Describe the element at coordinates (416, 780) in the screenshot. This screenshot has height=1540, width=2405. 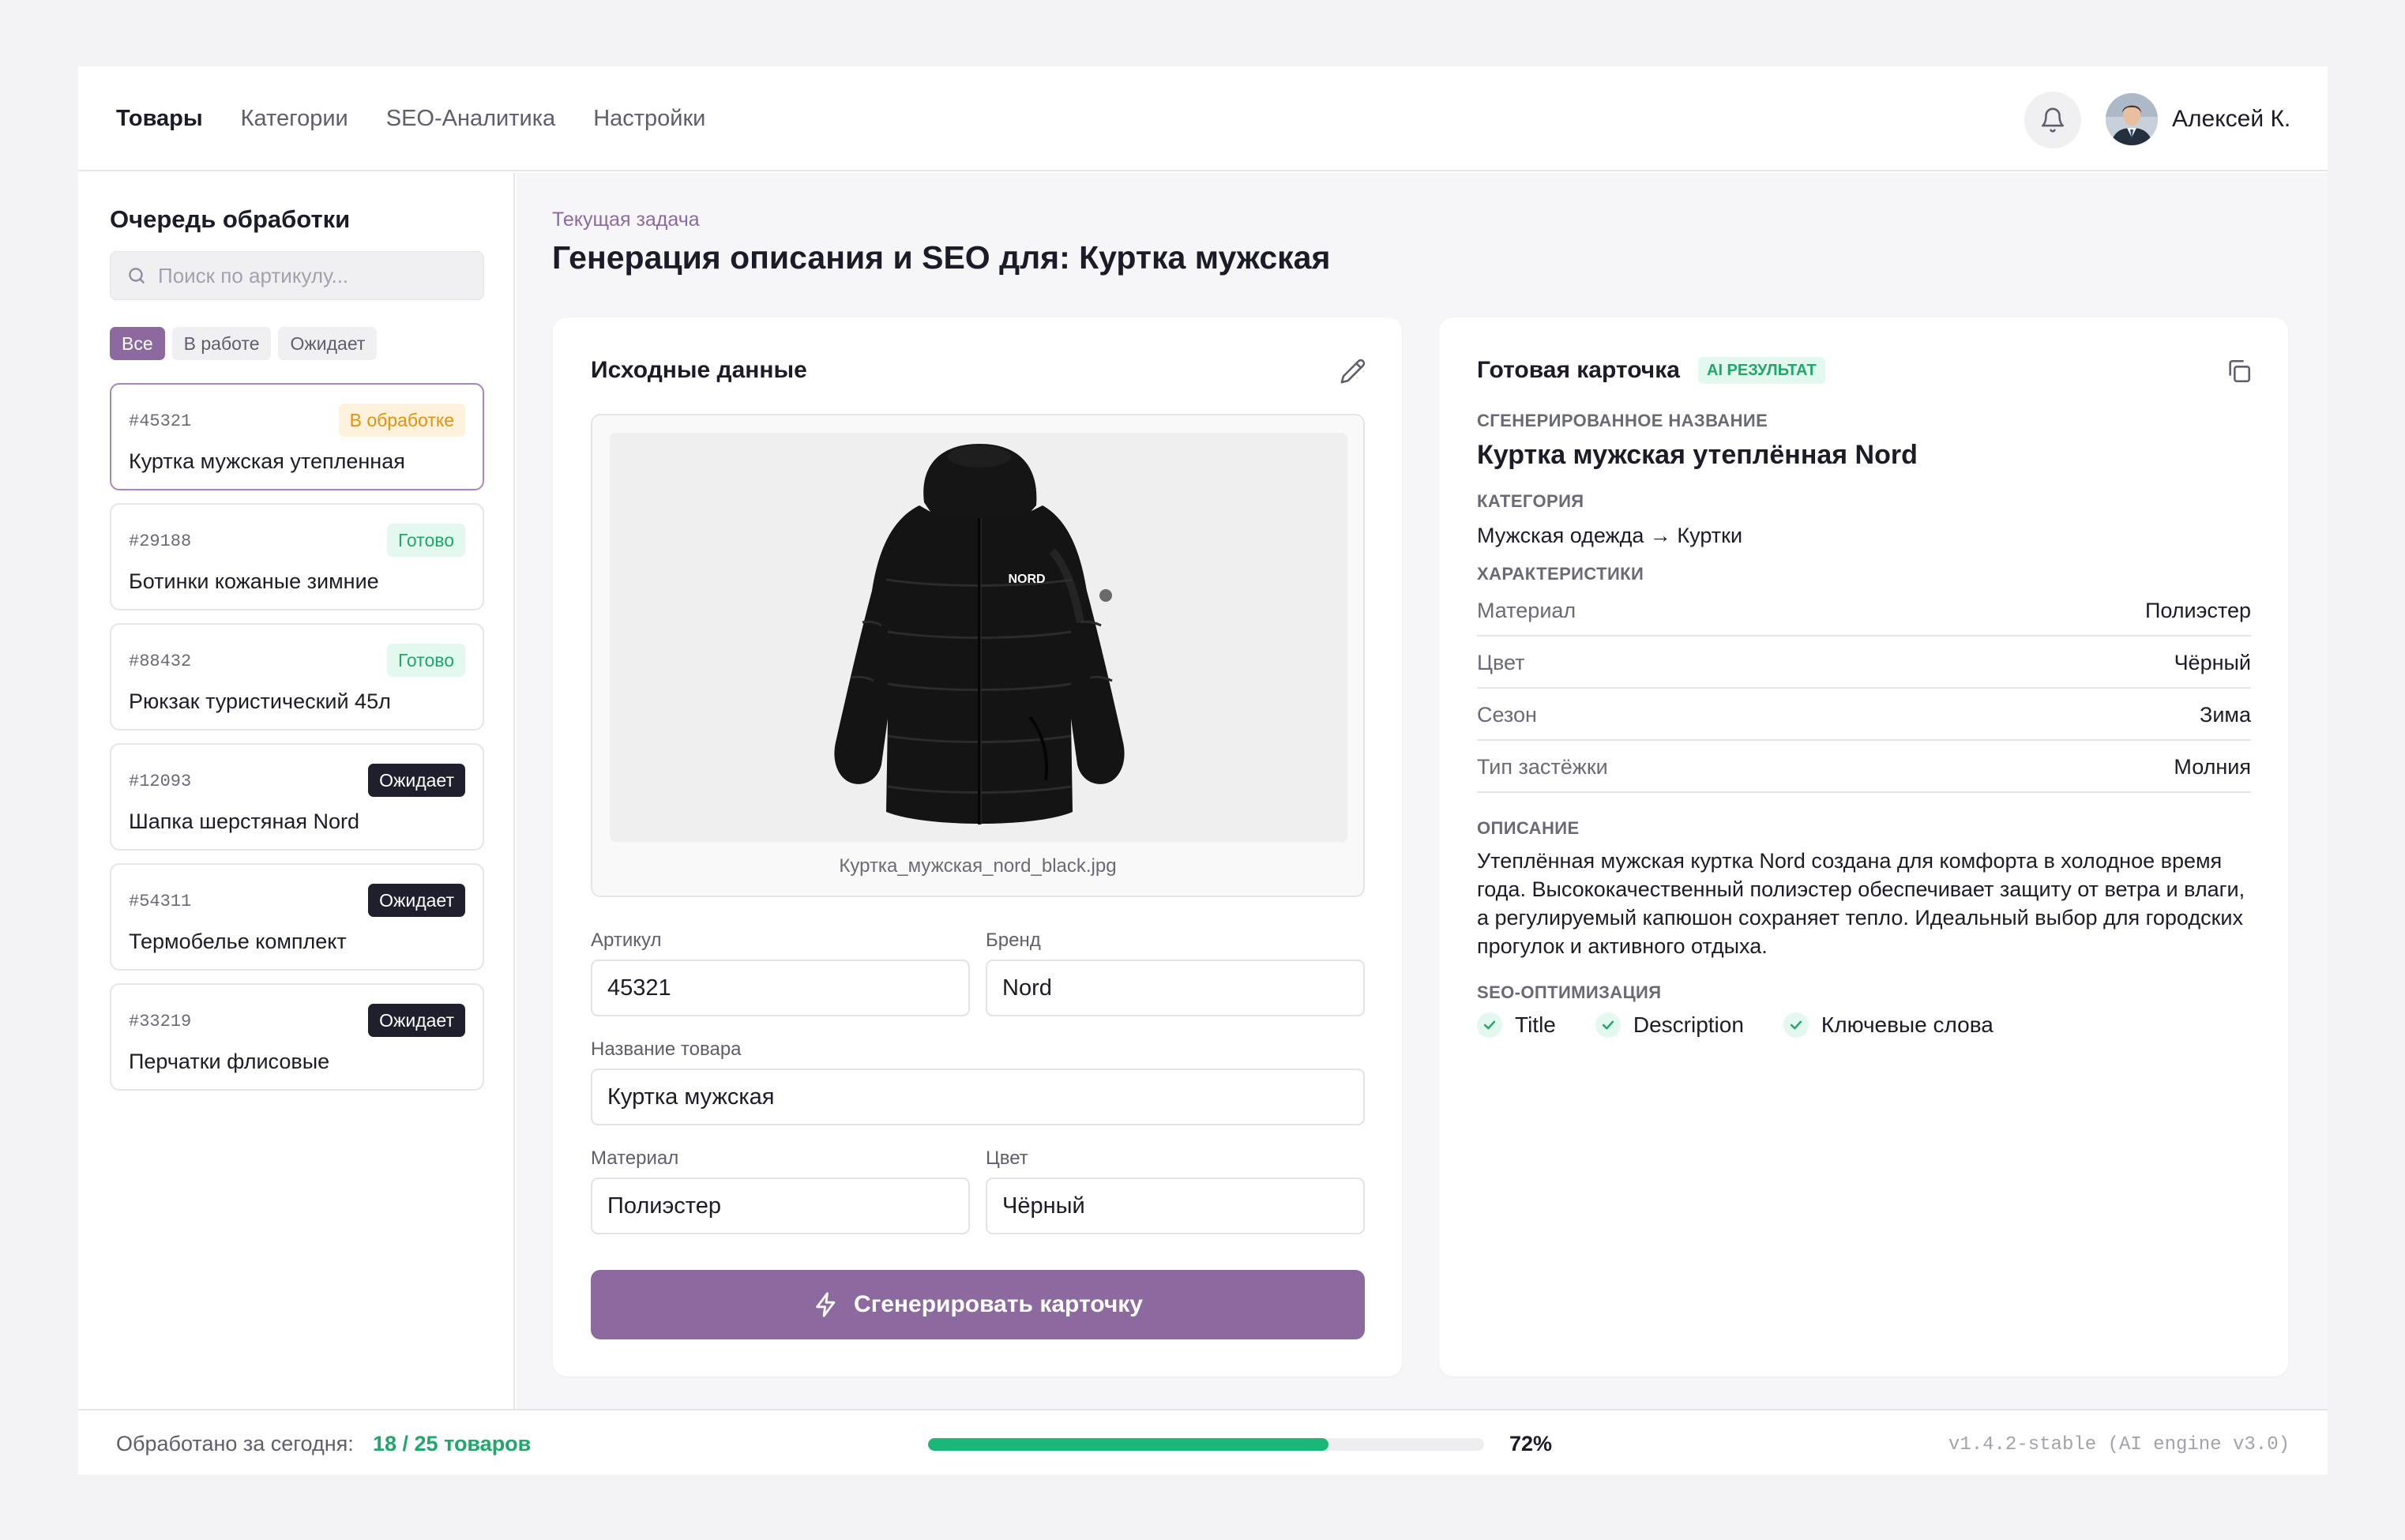
I see `status-badge: Ожидает` at that location.